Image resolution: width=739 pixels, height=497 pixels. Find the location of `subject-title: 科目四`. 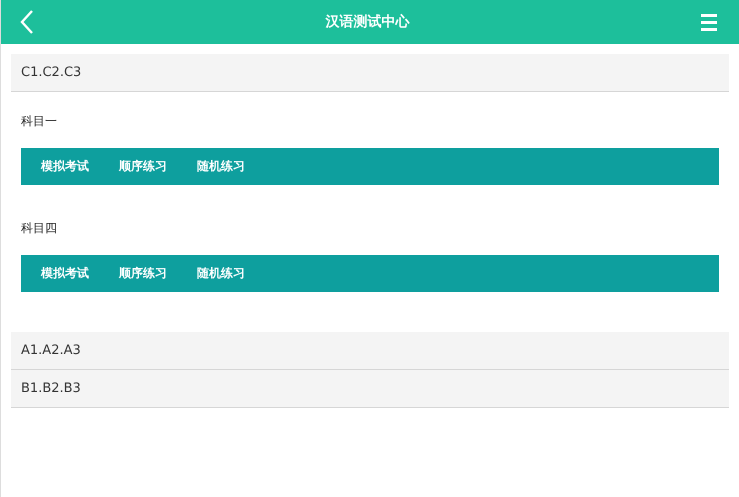

subject-title: 科目四 is located at coordinates (39, 228).